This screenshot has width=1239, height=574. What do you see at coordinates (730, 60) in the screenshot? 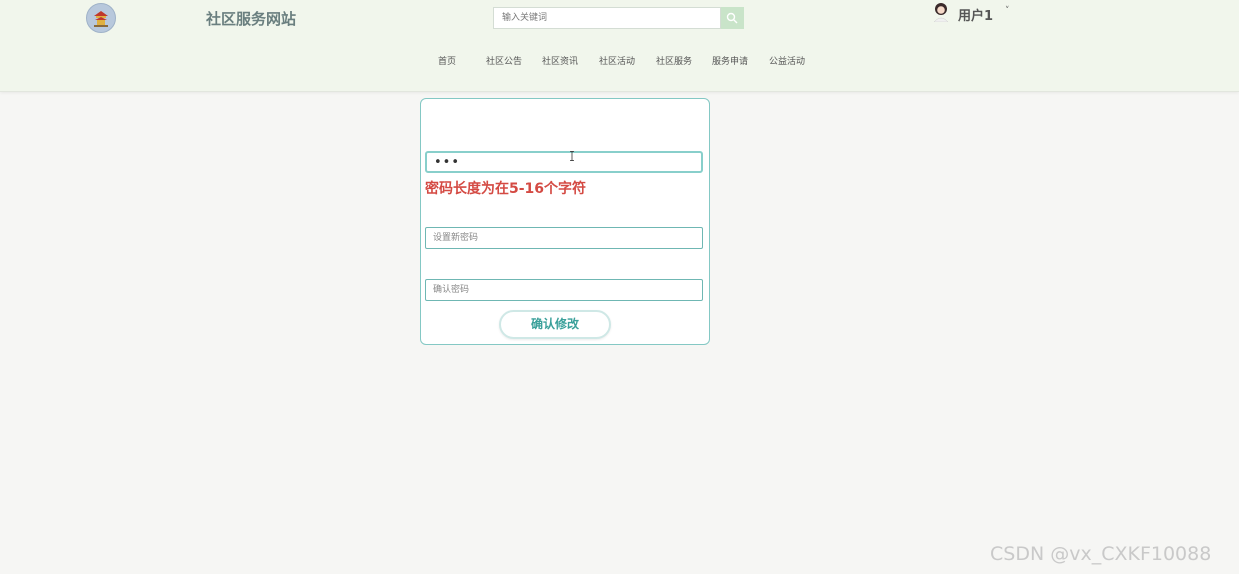
I see `nav-item-service-apply: 服务申请` at bounding box center [730, 60].